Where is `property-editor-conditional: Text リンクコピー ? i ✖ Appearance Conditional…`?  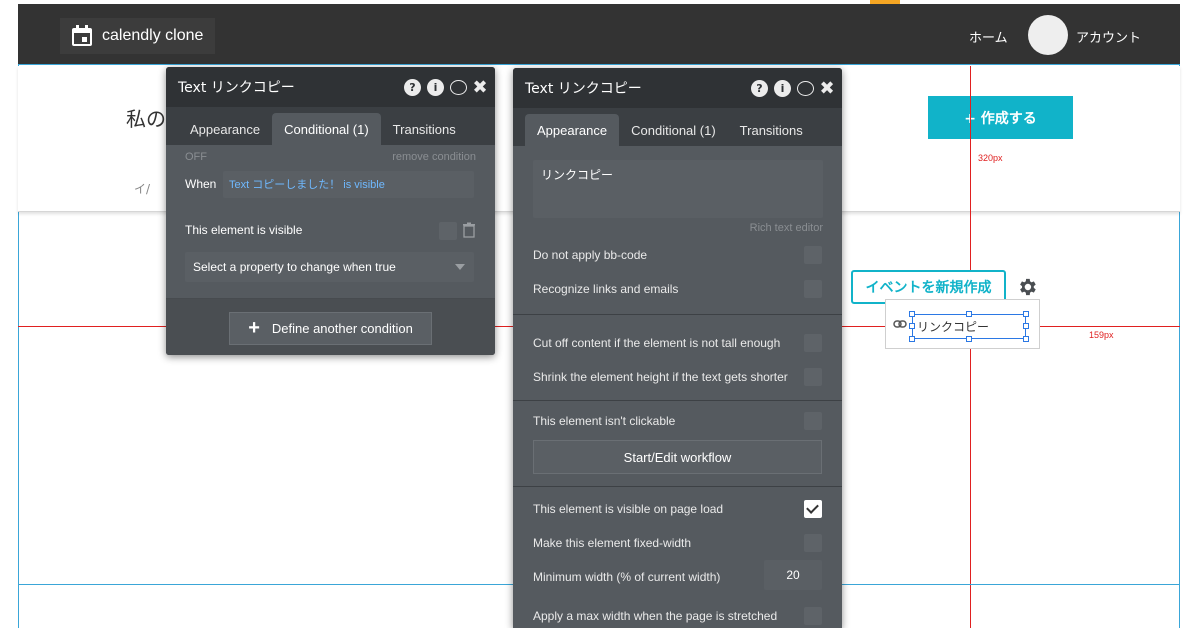
property-editor-conditional: Text リンクコピー ? i ✖ Appearance Conditional… is located at coordinates (330, 211).